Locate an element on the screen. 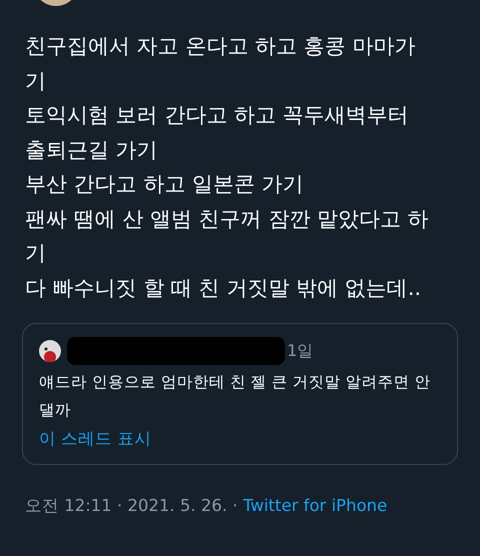 This screenshot has width=480, height=556. tweet-text-line: 부산 간다고 하고 일본콘 가기 is located at coordinates (165, 184).